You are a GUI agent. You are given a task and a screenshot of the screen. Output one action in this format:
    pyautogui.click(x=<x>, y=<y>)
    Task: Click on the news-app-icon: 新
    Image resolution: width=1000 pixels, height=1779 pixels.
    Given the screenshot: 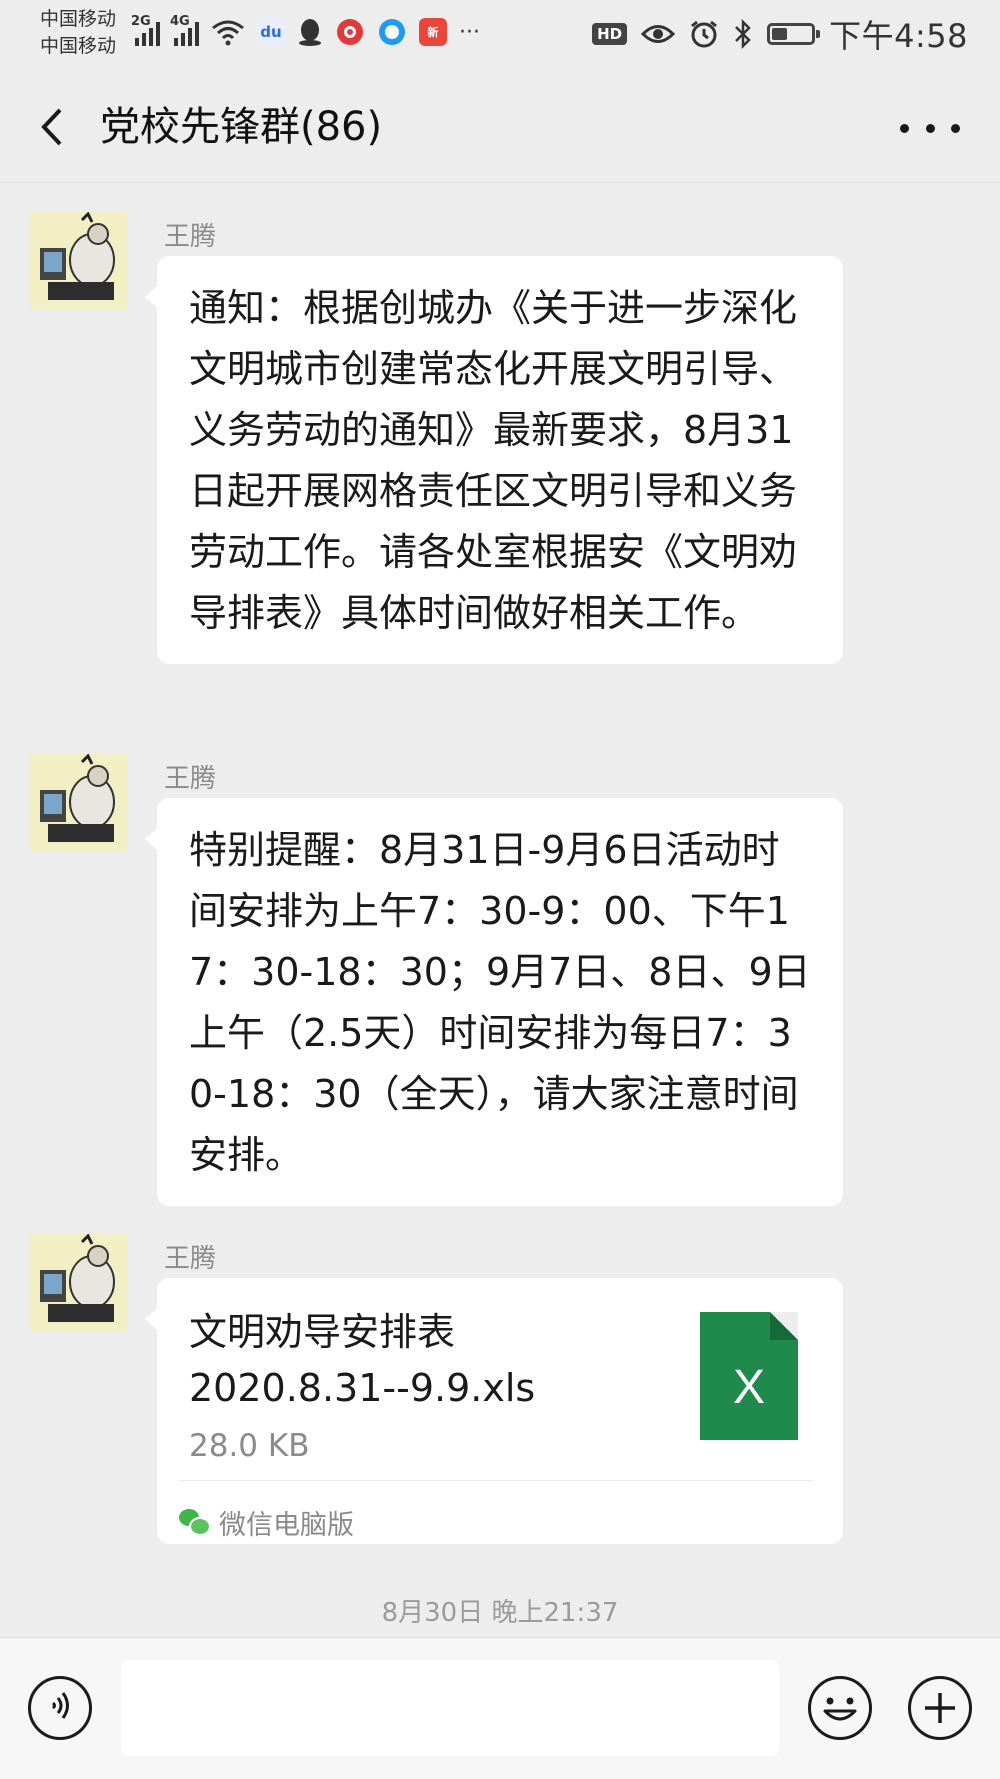 What is the action you would take?
    pyautogui.click(x=433, y=32)
    